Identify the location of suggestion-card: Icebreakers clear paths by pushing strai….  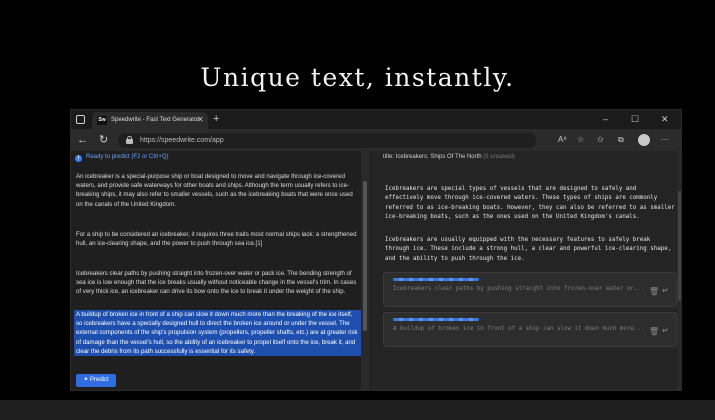
(530, 289).